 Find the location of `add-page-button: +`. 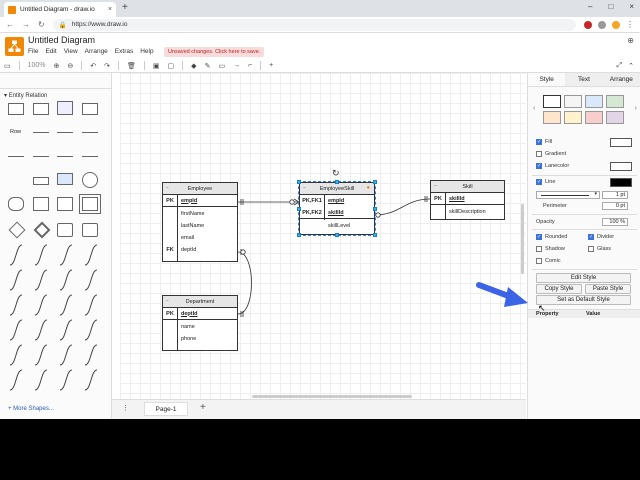

add-page-button: + is located at coordinates (203, 407).